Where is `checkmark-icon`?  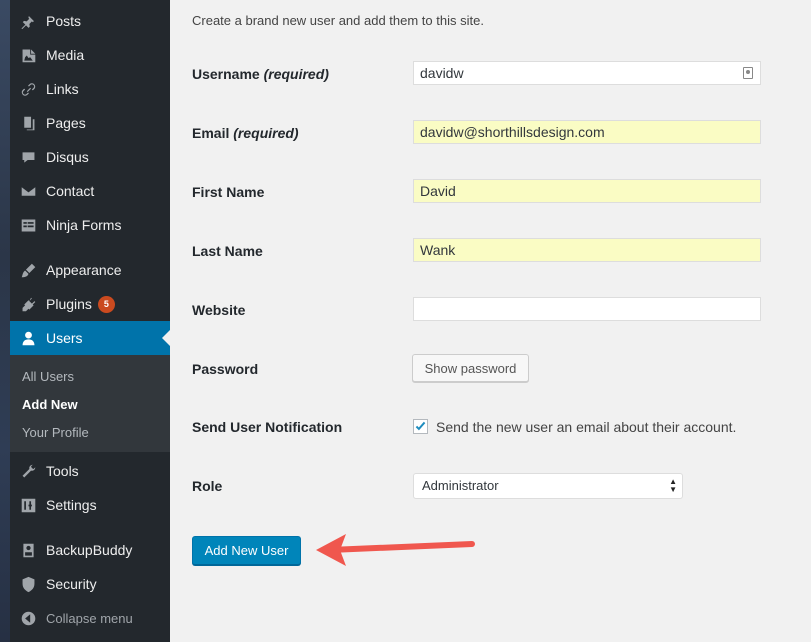
checkmark-icon is located at coordinates (420, 426).